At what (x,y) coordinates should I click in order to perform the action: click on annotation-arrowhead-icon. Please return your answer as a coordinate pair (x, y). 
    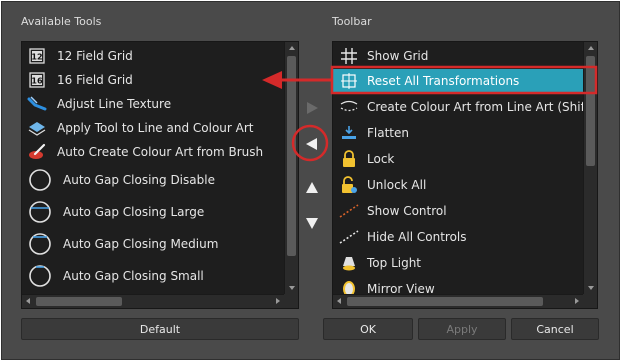
    Looking at the image, I should click on (272, 80).